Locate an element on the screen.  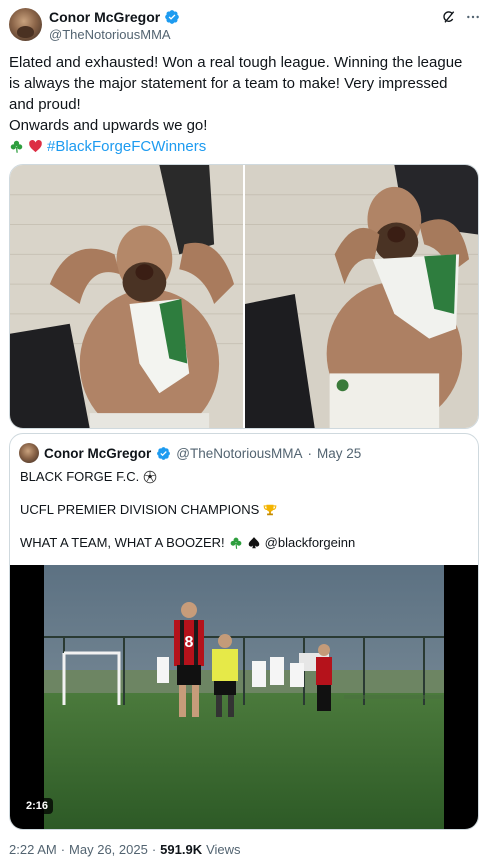
hashtag-line: #BlackForgeFCWinners is located at coordinates (242, 146).